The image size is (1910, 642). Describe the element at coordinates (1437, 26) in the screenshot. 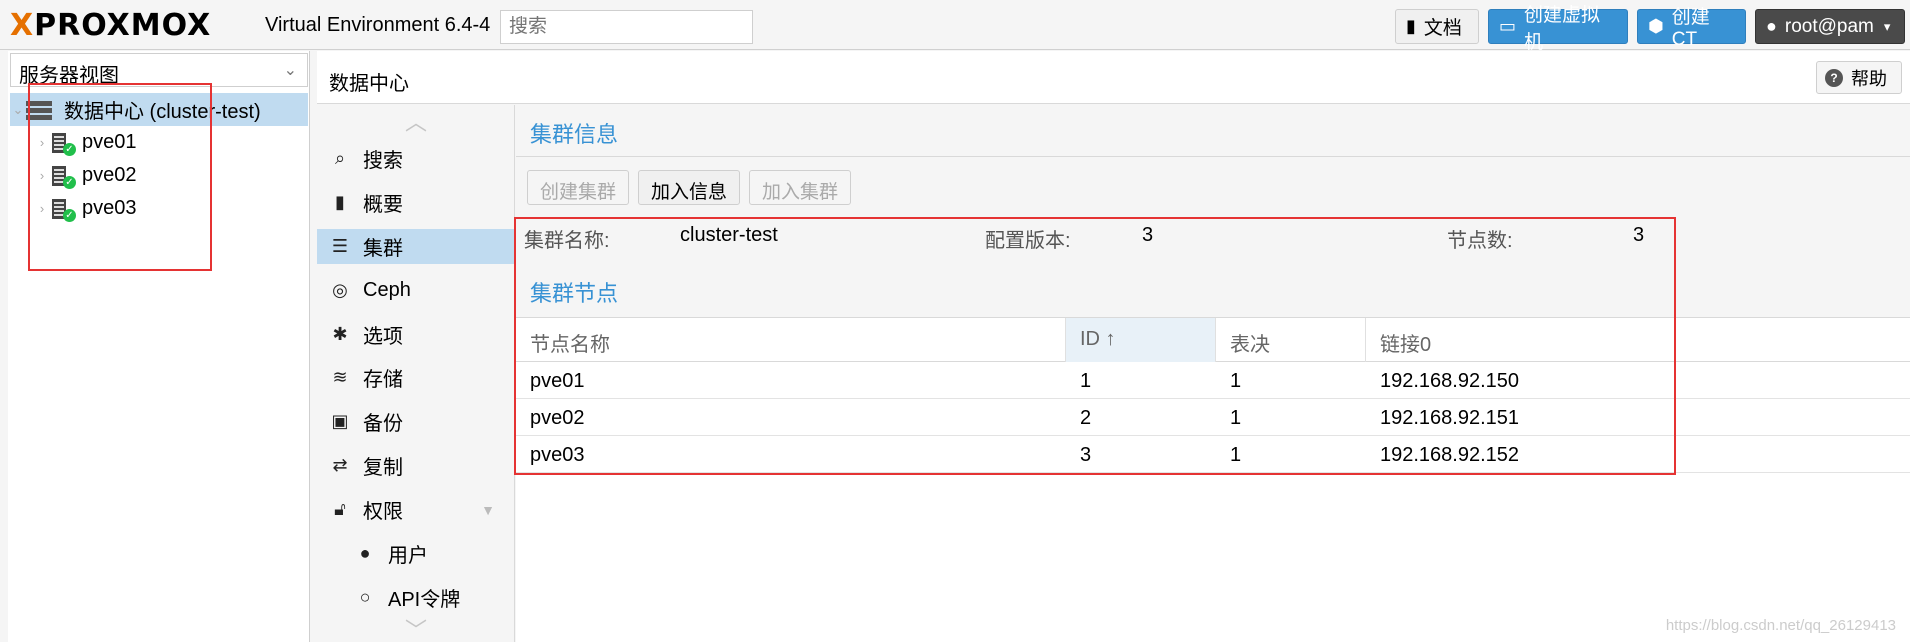

I see `docs-button: ▮ 文档` at that location.